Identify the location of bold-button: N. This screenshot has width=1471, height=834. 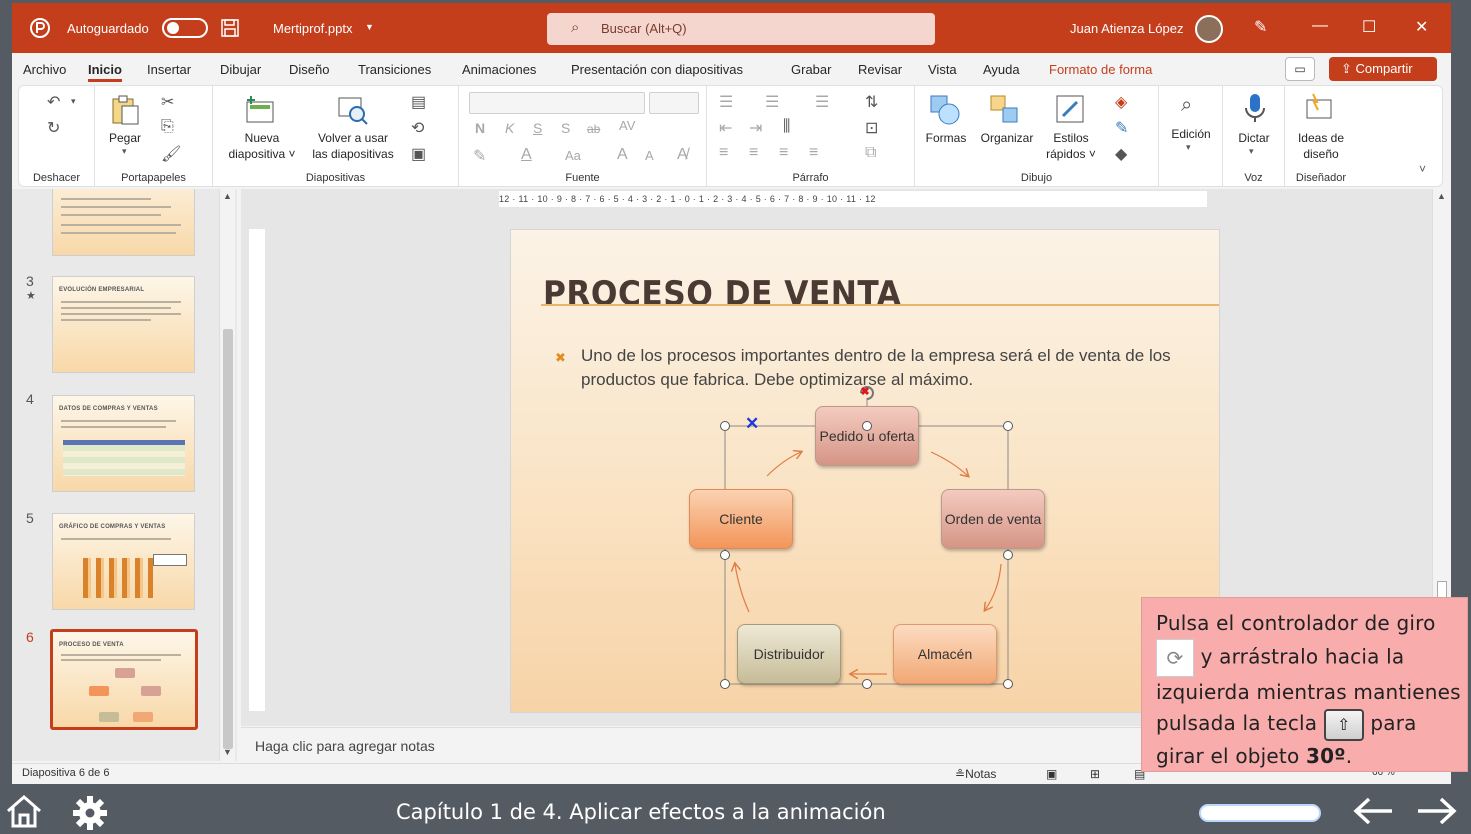
(480, 128).